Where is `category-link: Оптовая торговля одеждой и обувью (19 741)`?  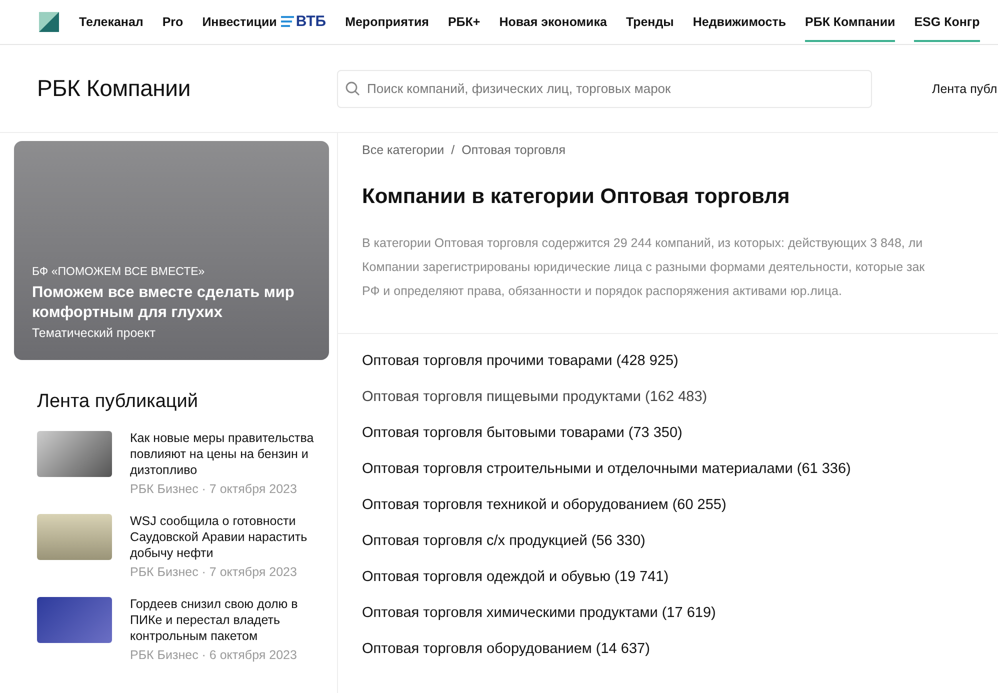
category-link: Оптовая торговля одеждой и обувью (19 741) is located at coordinates (515, 577).